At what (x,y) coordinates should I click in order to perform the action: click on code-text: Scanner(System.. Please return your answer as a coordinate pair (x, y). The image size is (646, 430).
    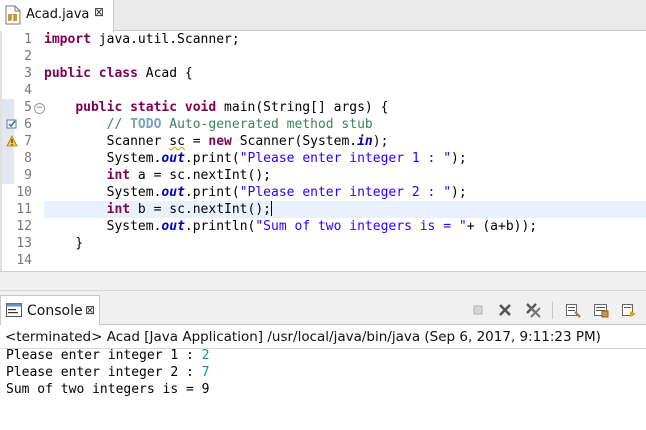
    Looking at the image, I should click on (294, 141).